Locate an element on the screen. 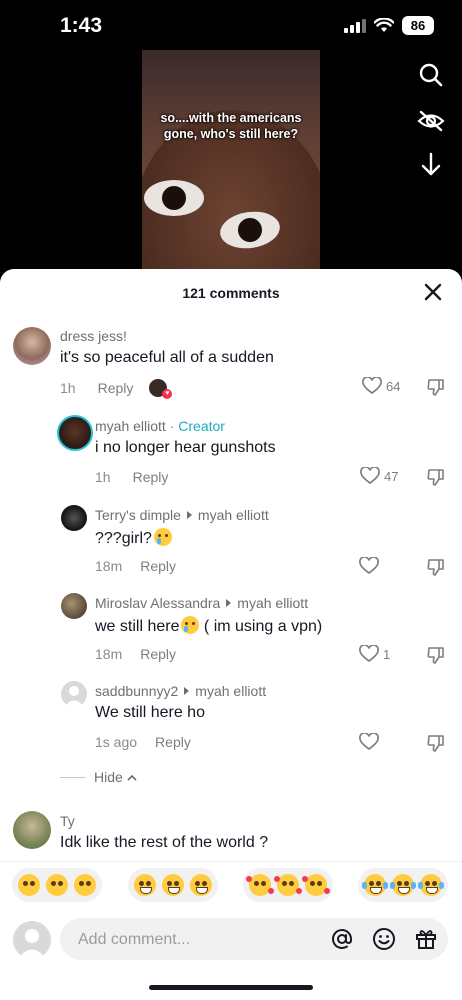  reply-author-name: saddbunnyy2 is located at coordinates (136, 691).